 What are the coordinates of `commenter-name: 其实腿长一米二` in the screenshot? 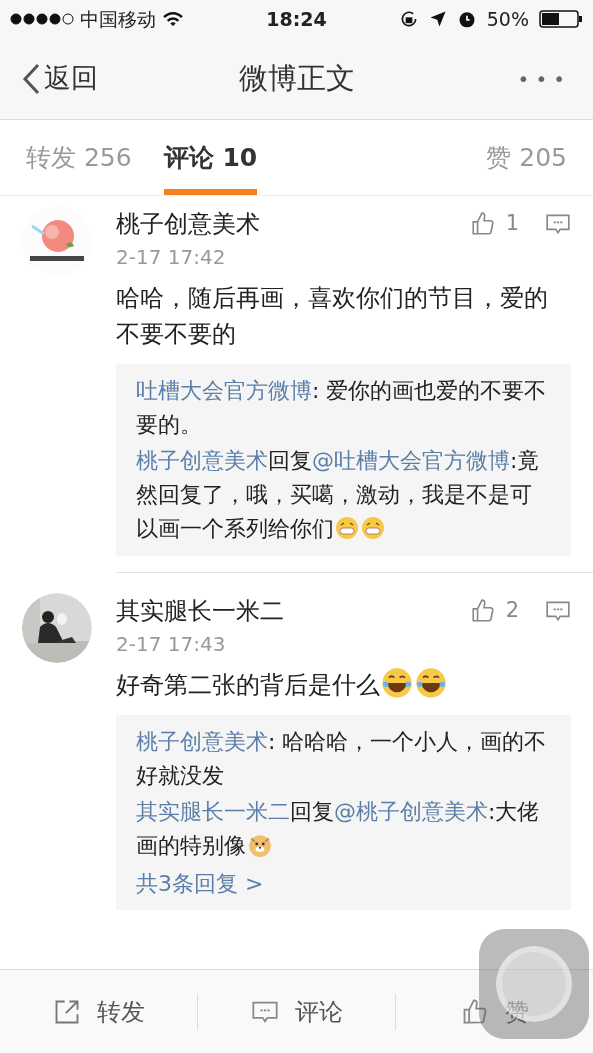 It's located at (293, 611).